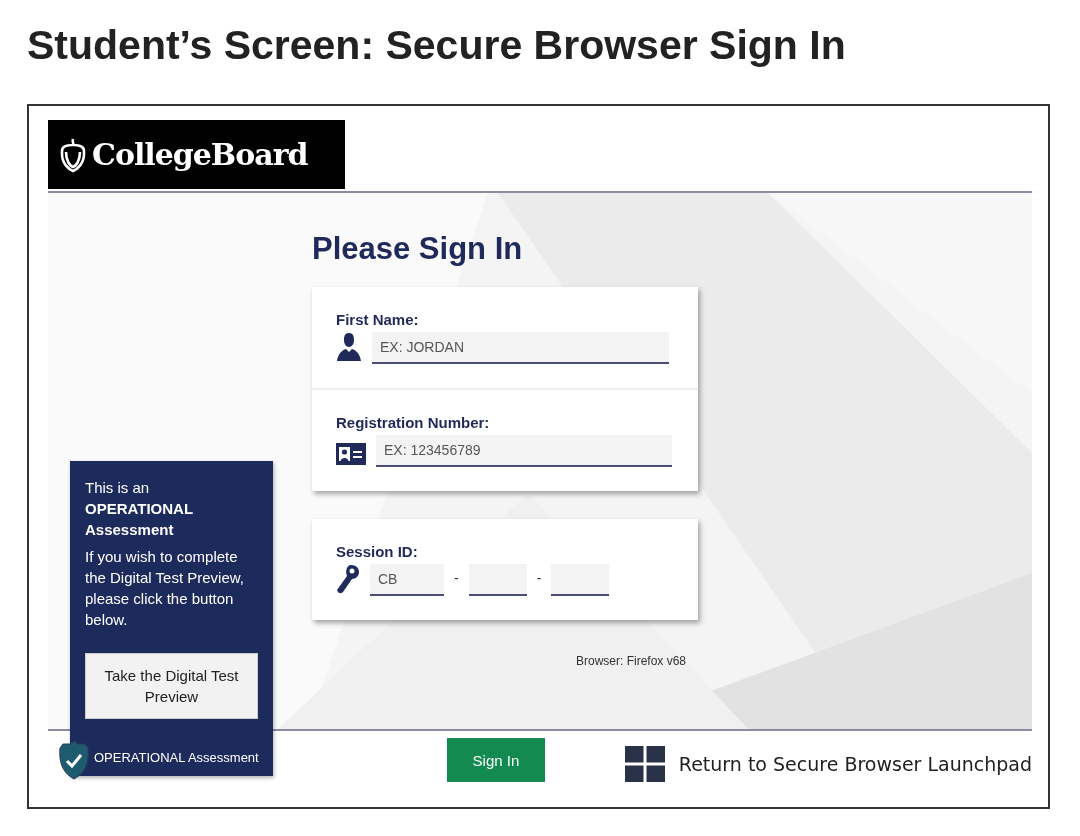 This screenshot has width=1080, height=836. What do you see at coordinates (349, 347) in the screenshot?
I see `person-icon` at bounding box center [349, 347].